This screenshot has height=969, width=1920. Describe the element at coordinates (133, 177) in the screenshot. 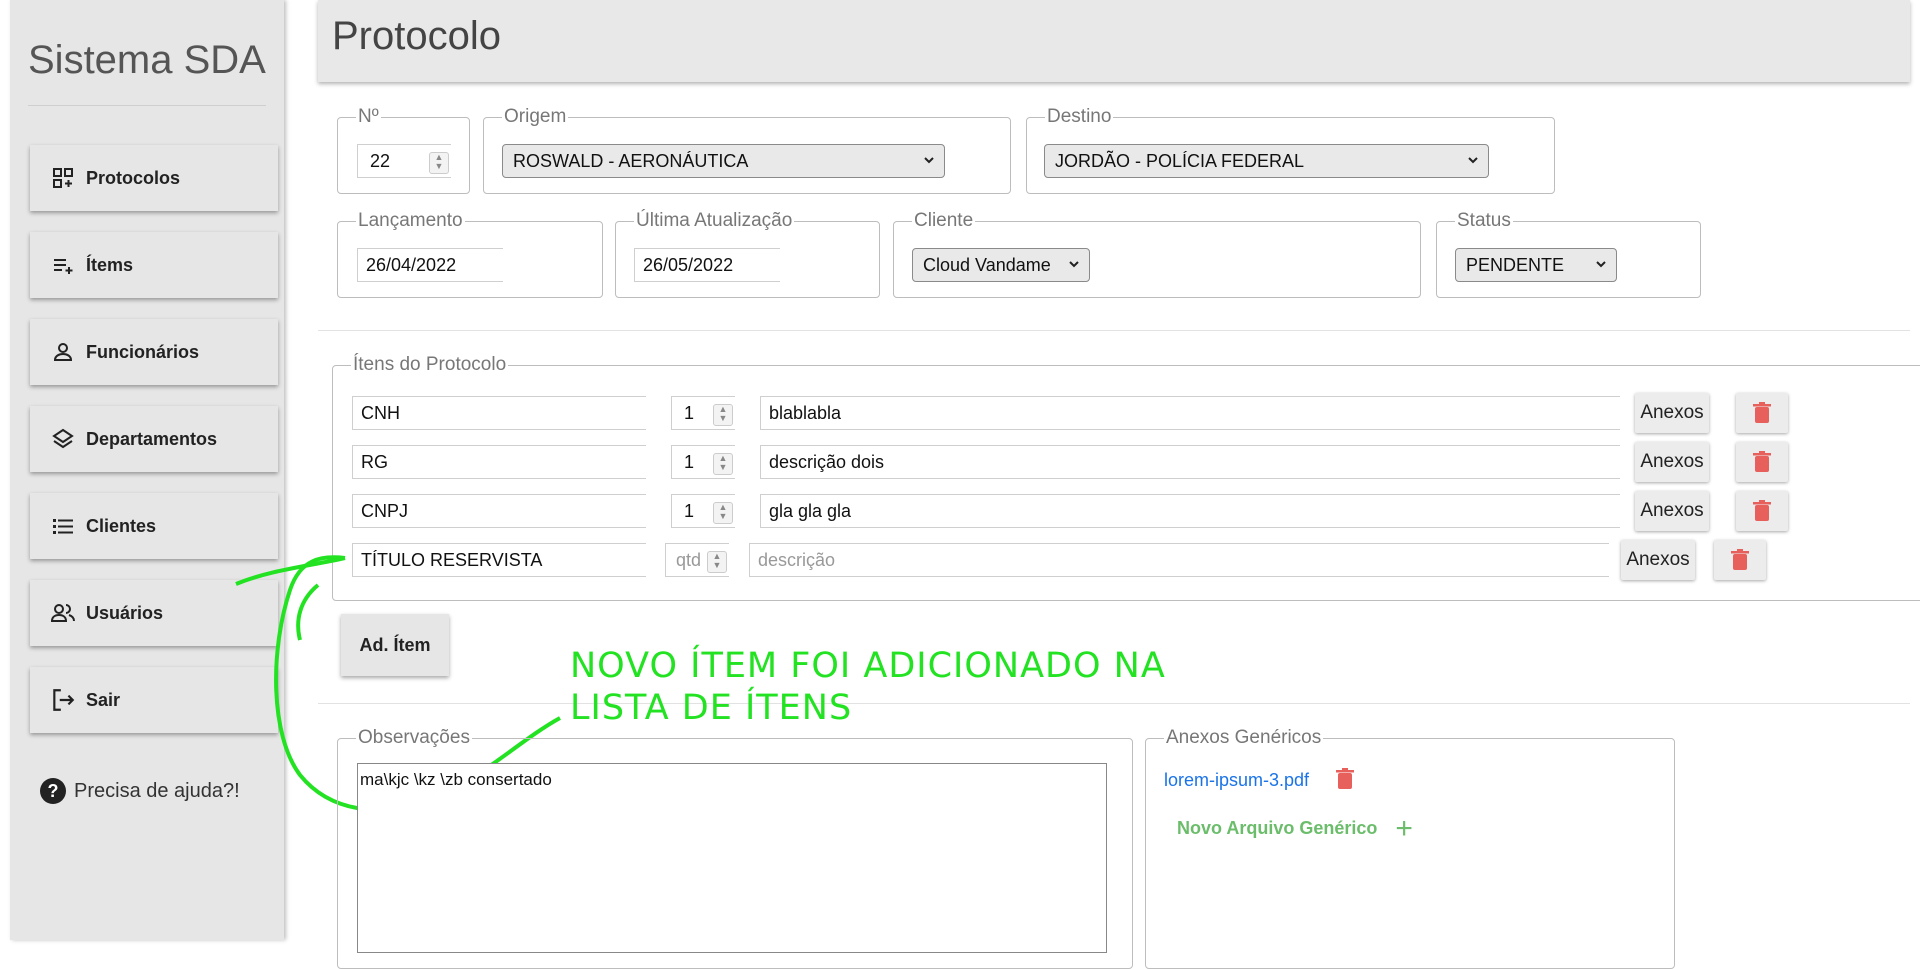

I see `sidebar-item-label: Protocolos` at that location.